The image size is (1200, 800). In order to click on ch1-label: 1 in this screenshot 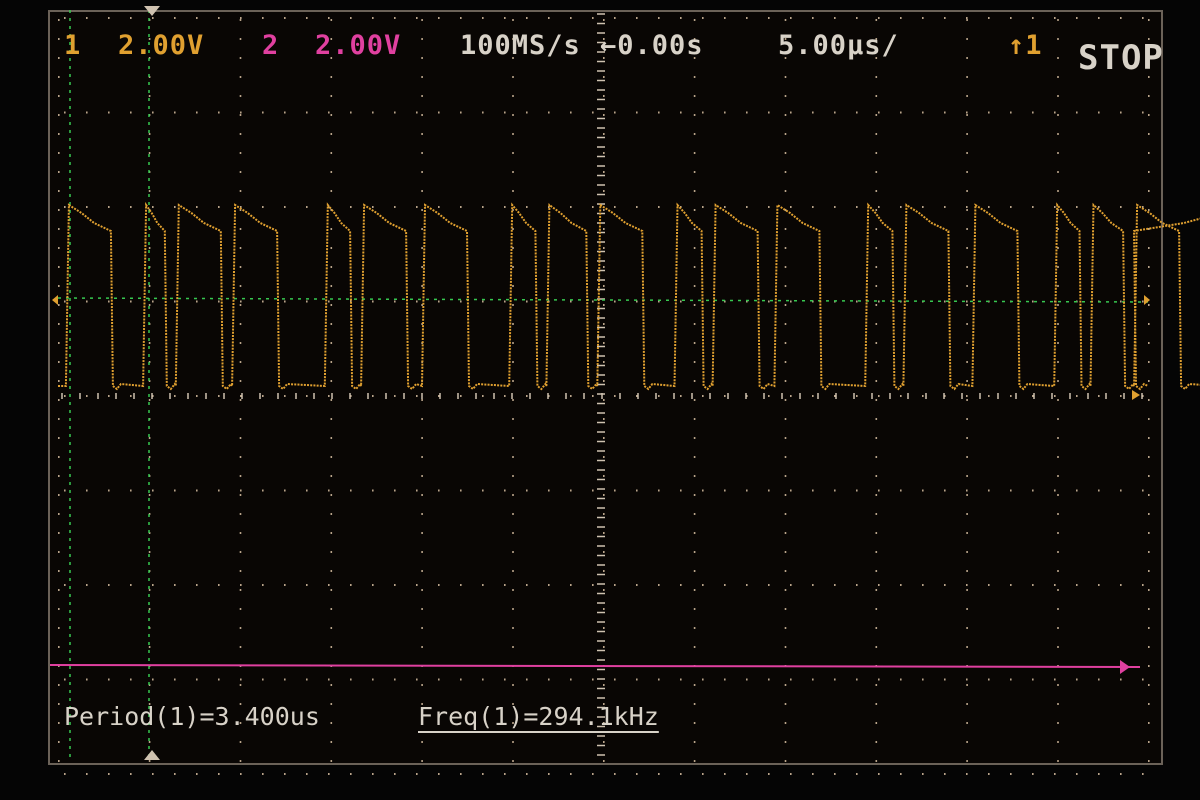, I will do `click(73, 45)`.